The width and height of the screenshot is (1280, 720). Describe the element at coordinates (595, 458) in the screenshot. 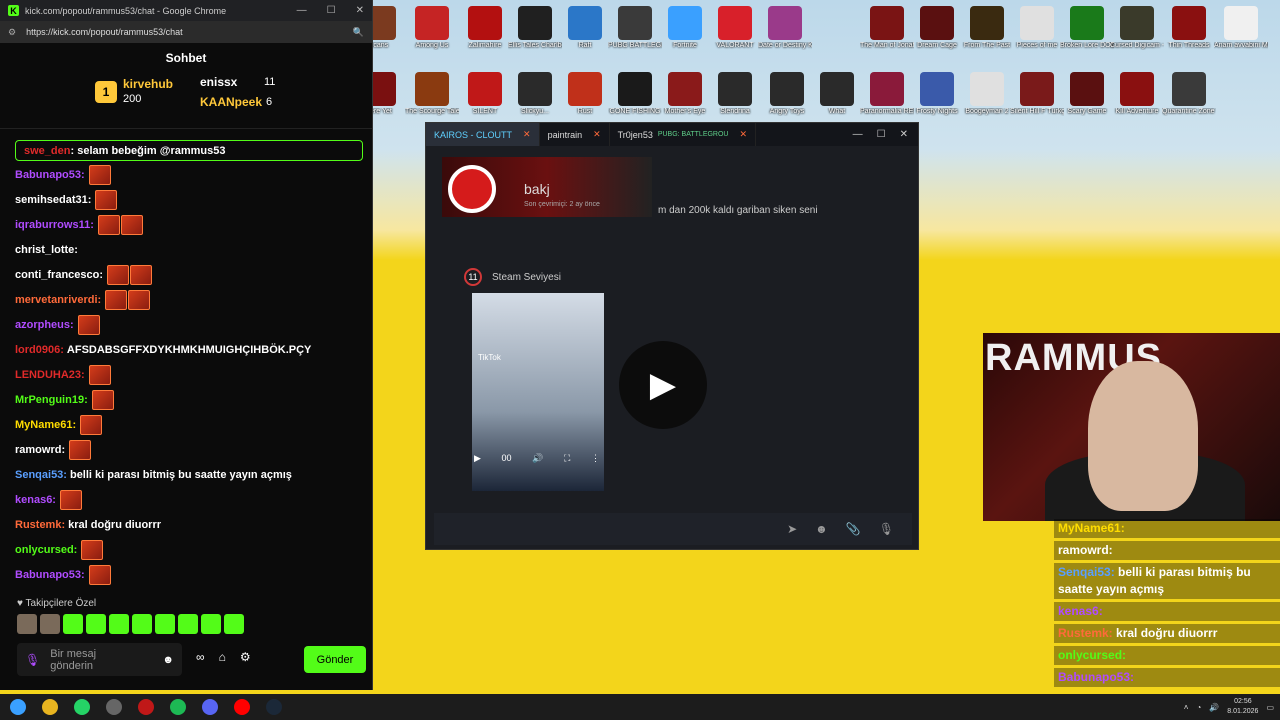

I see `more-icon: ⋮` at that location.